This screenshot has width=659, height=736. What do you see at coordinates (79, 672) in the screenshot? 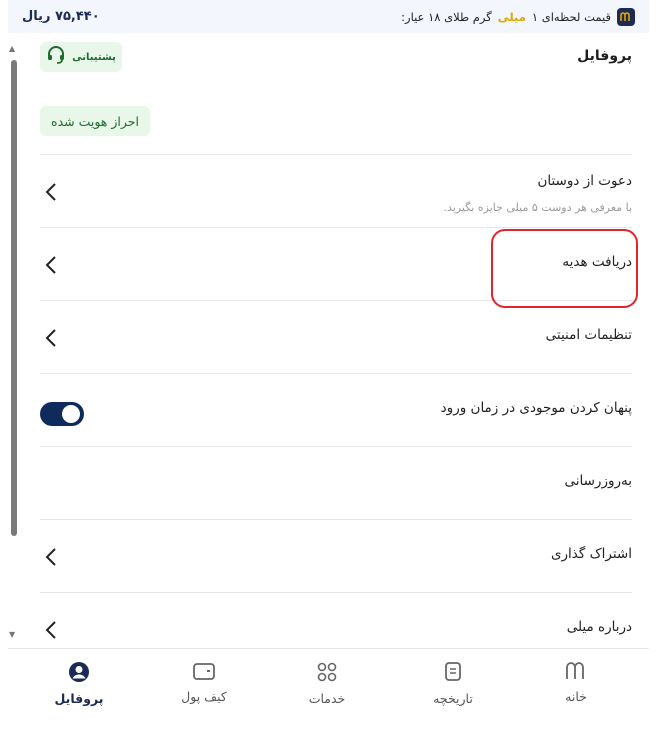
I see `user-profile-icon` at bounding box center [79, 672].